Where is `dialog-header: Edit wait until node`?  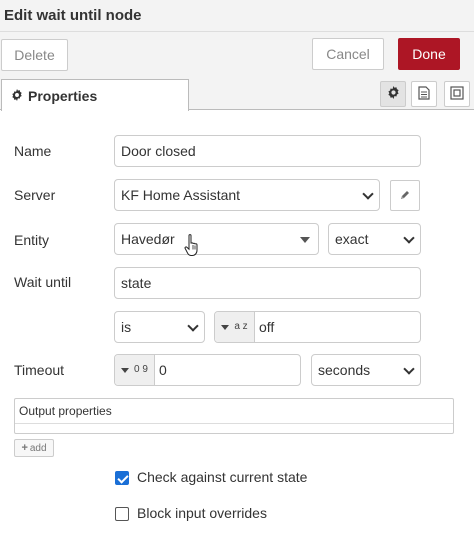 dialog-header: Edit wait until node is located at coordinates (237, 16).